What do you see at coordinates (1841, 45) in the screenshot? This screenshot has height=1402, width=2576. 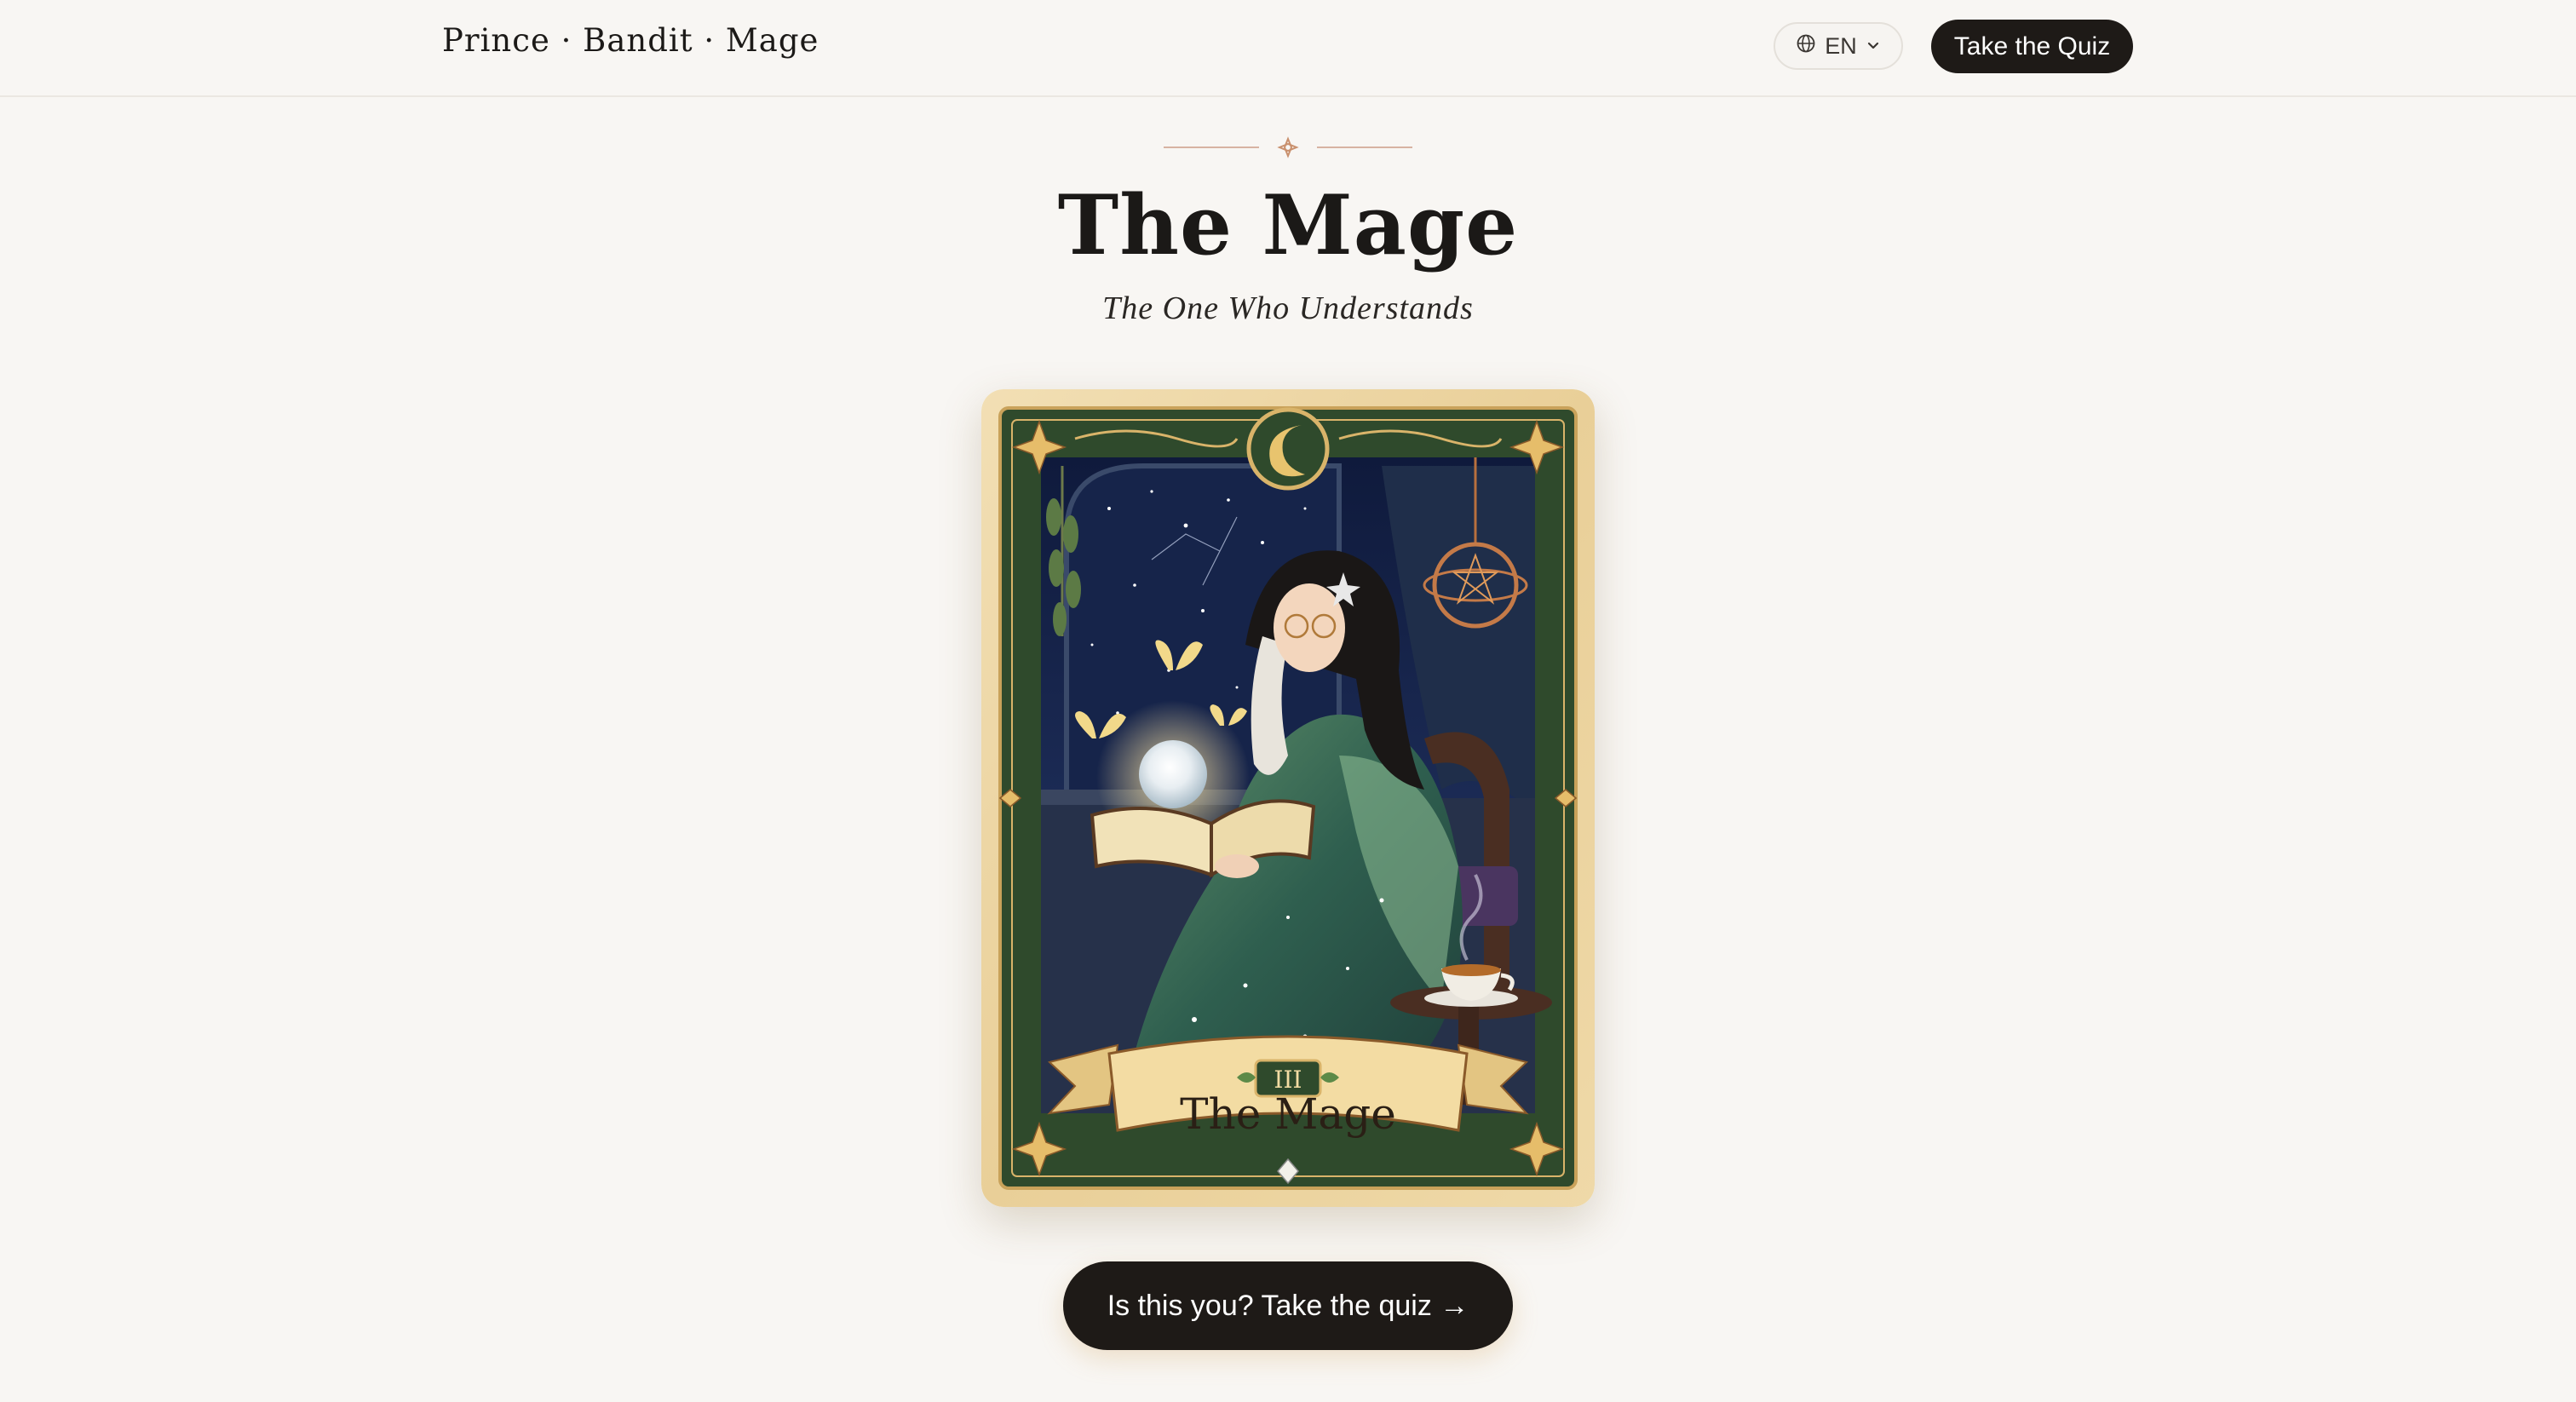 I see `language-label: EN` at bounding box center [1841, 45].